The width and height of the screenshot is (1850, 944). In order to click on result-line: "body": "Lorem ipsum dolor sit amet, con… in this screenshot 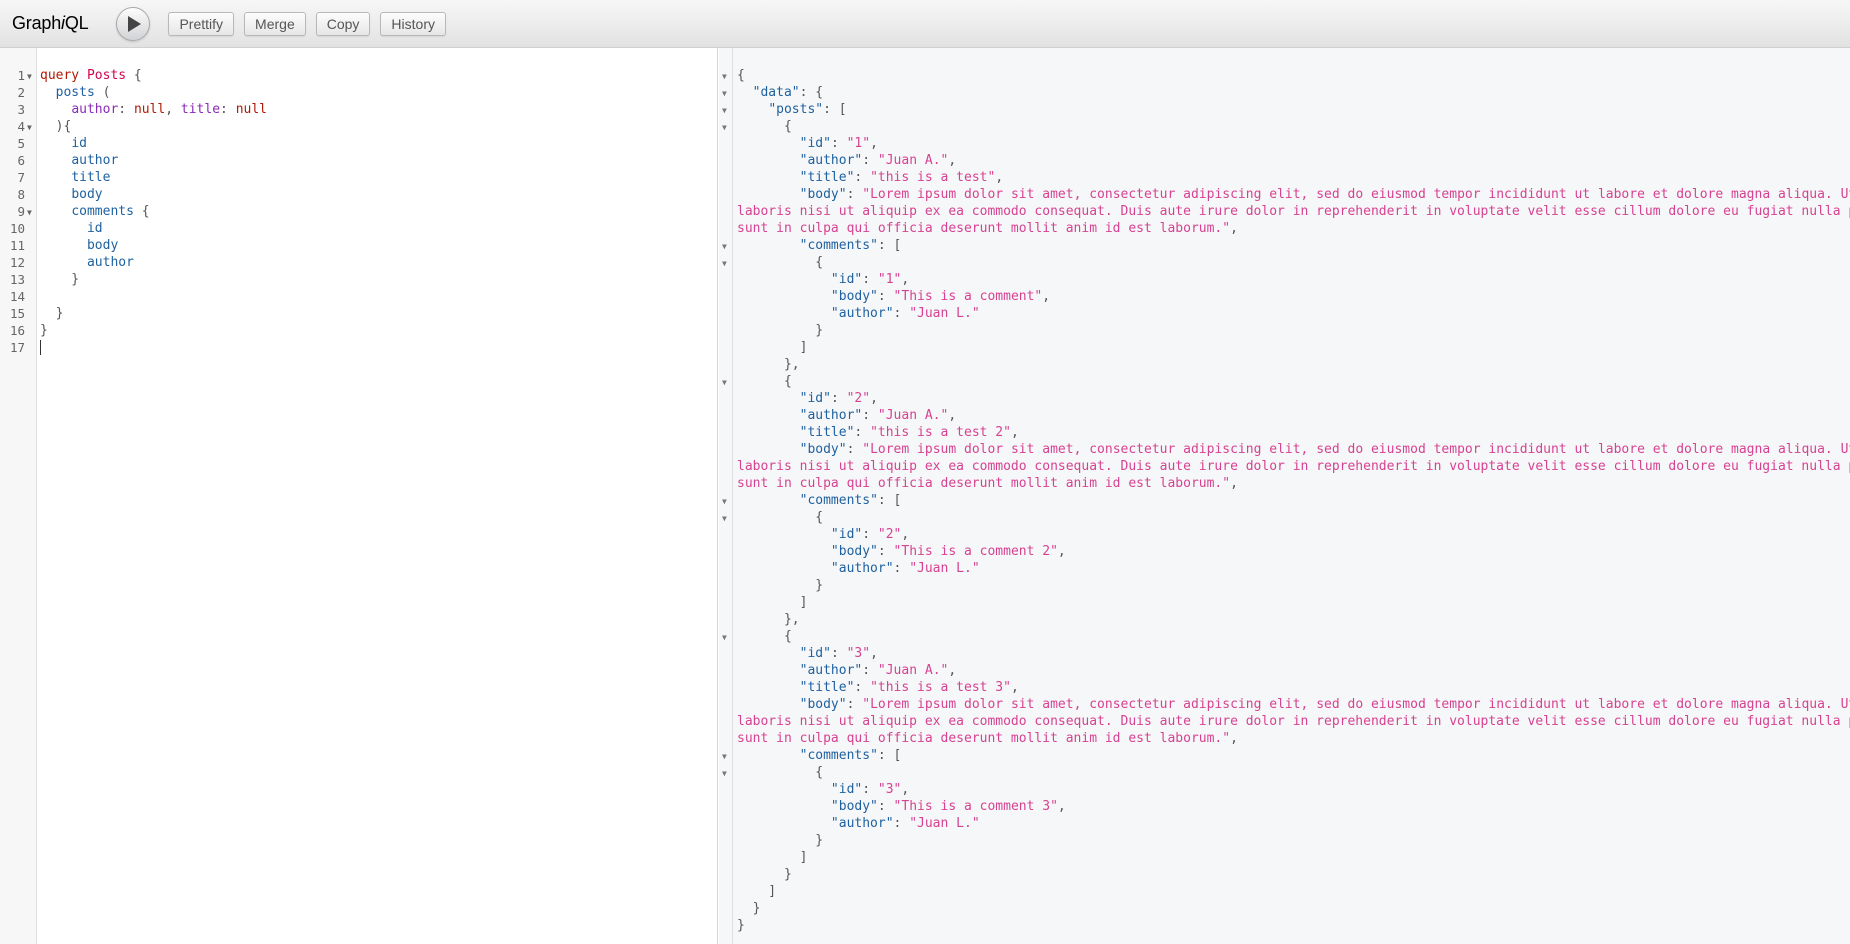, I will do `click(1284, 449)`.